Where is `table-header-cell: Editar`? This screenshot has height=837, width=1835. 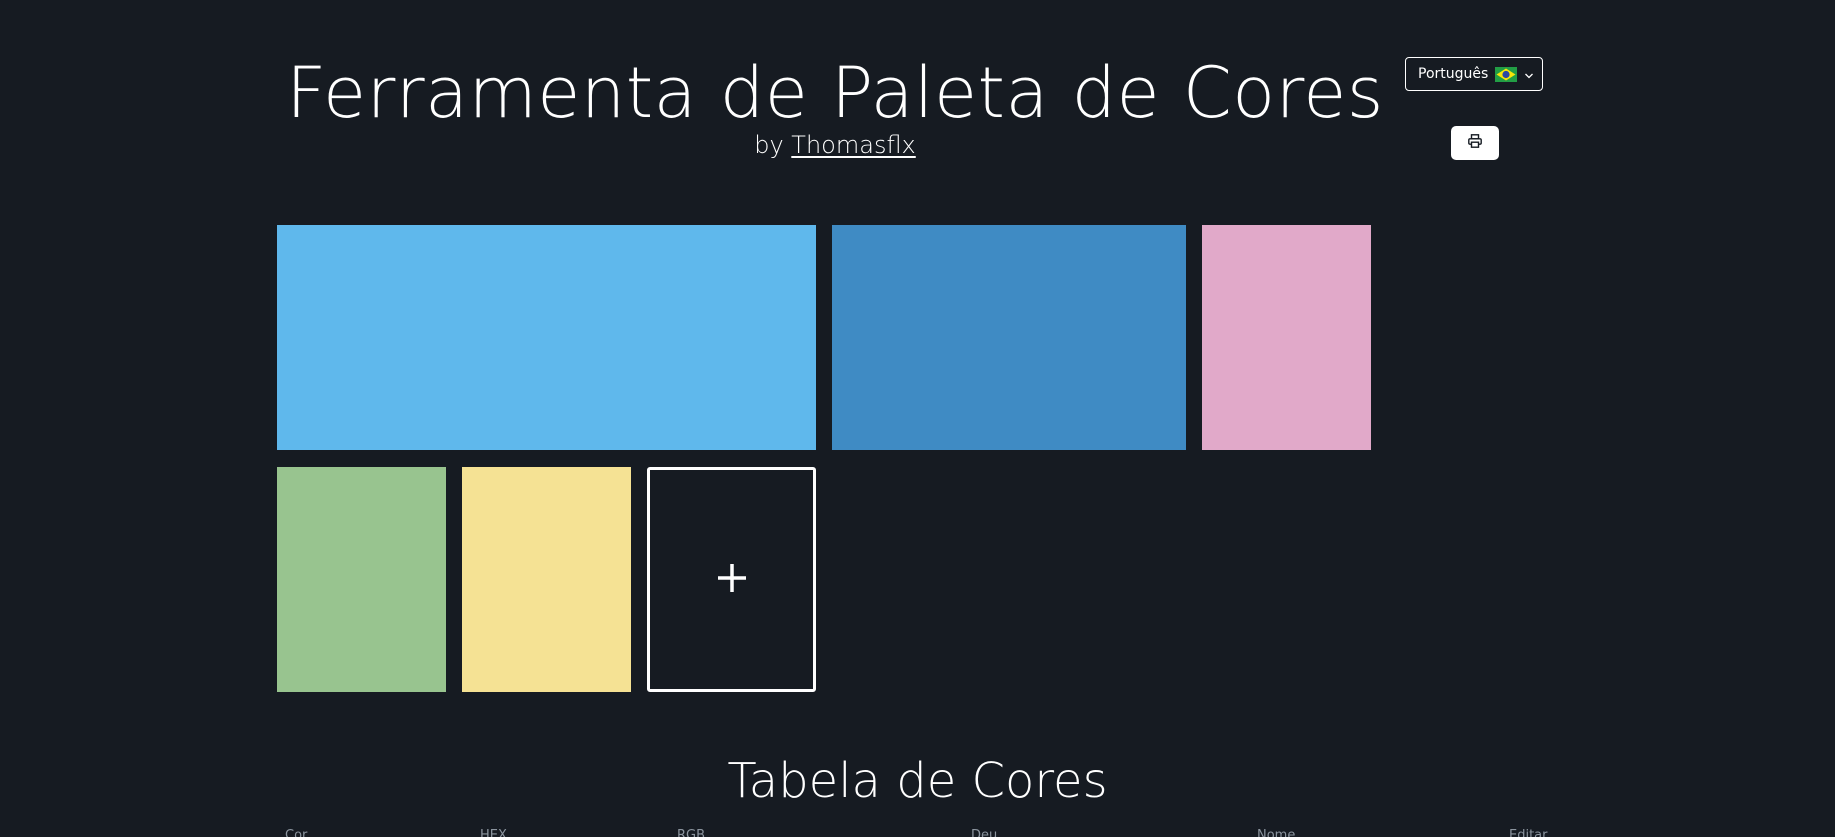
table-header-cell: Editar is located at coordinates (1528, 832).